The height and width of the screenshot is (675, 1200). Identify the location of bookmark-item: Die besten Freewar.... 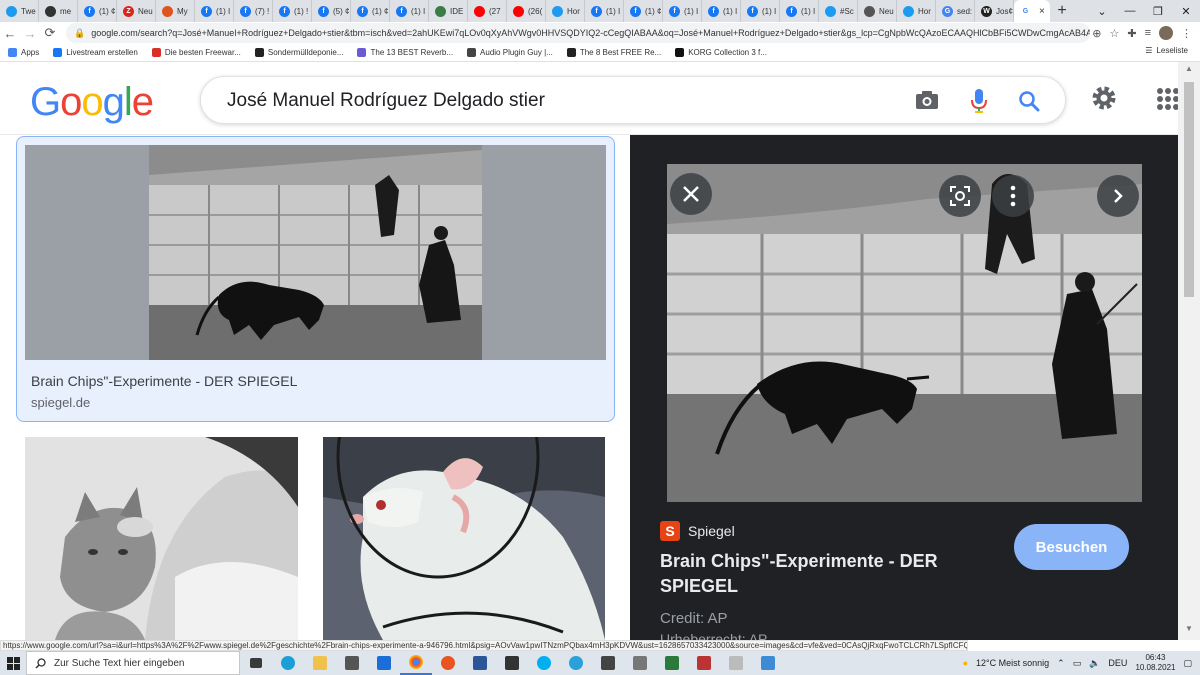
(196, 52).